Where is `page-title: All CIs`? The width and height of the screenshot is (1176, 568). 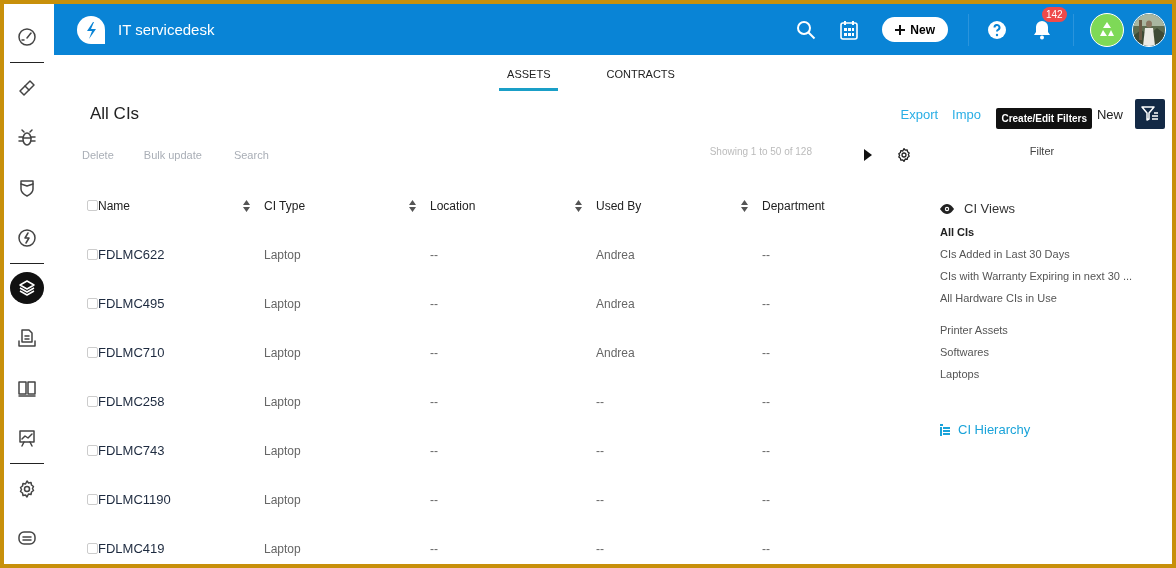
page-title: All CIs is located at coordinates (115, 114).